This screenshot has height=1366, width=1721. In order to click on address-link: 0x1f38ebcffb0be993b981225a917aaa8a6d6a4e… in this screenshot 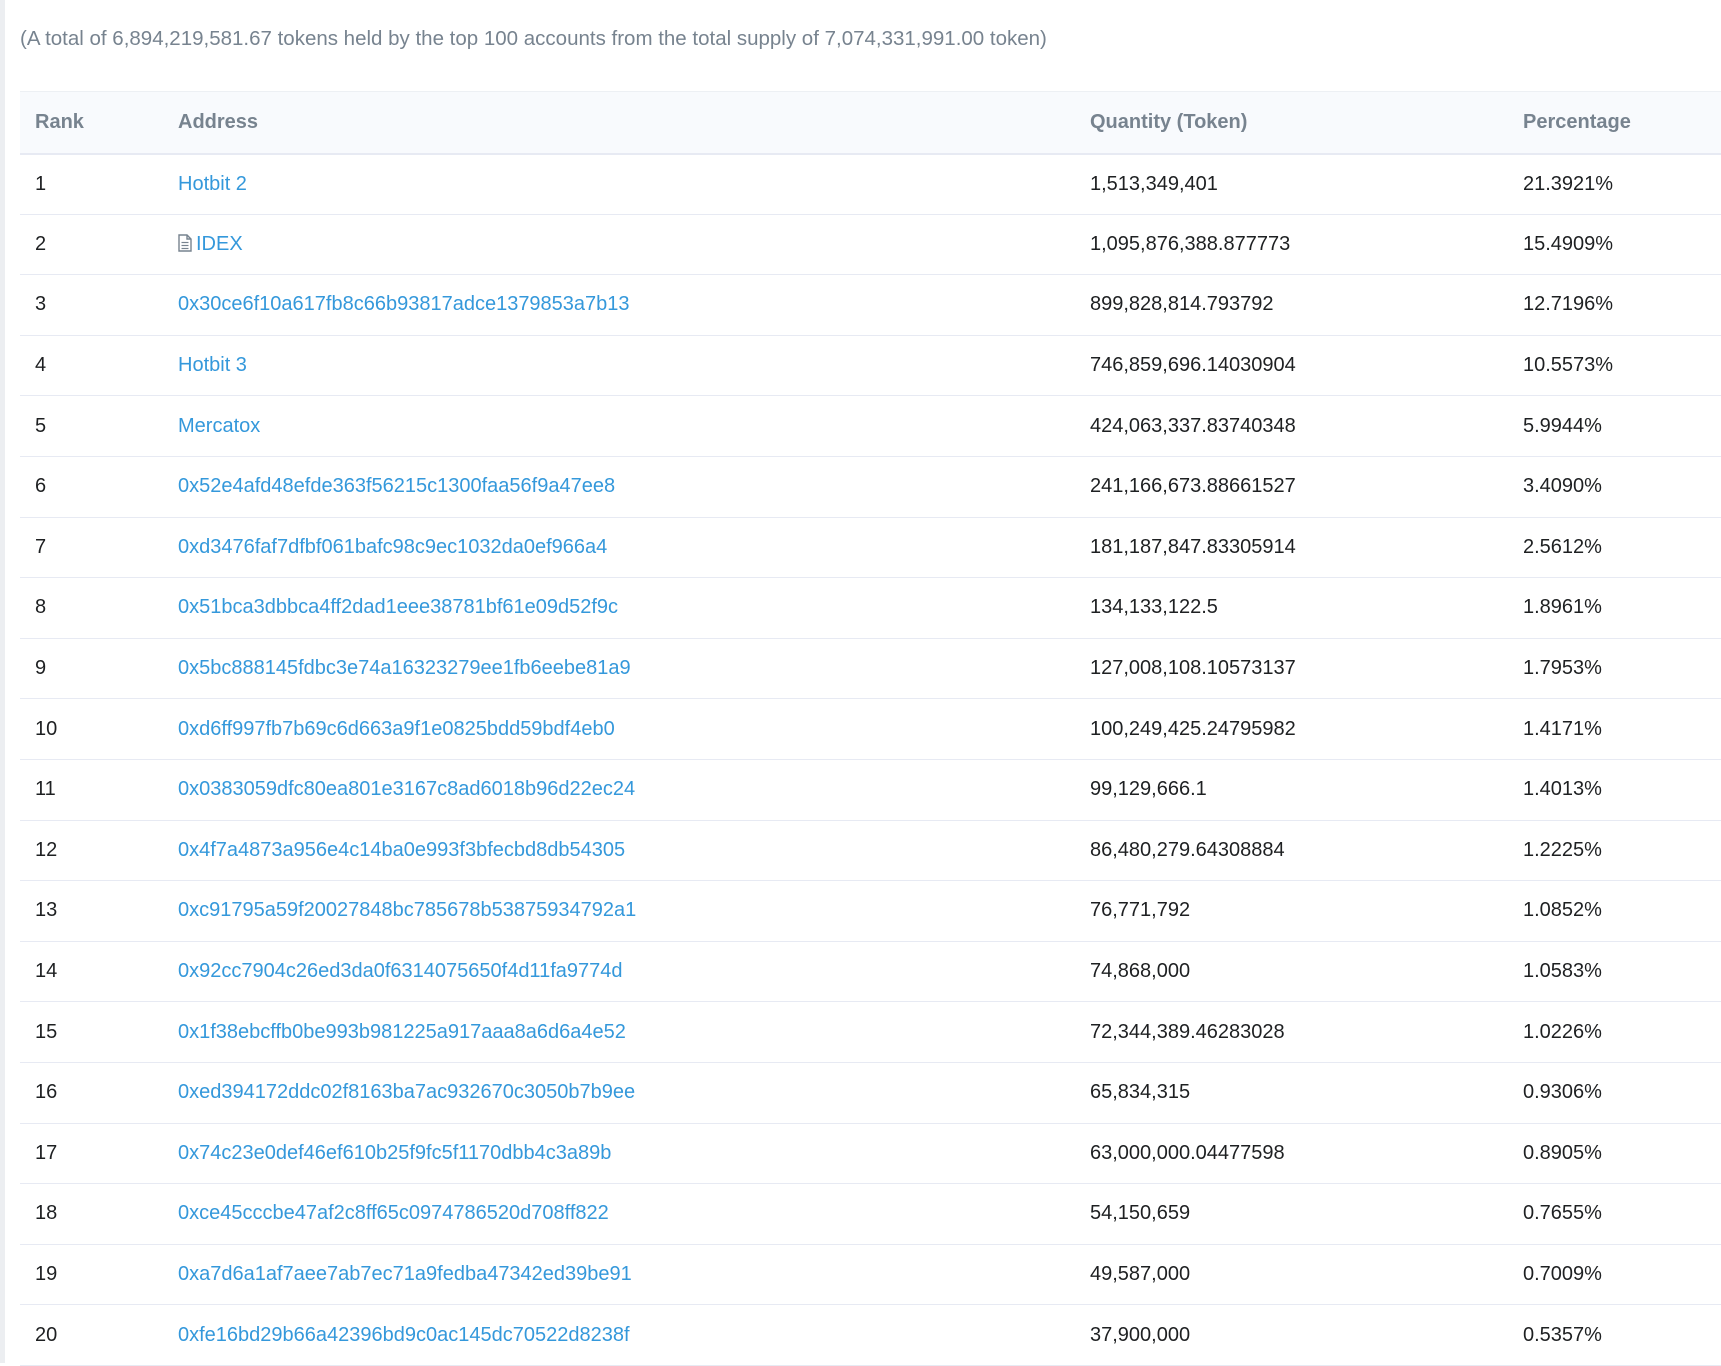, I will do `click(402, 1032)`.